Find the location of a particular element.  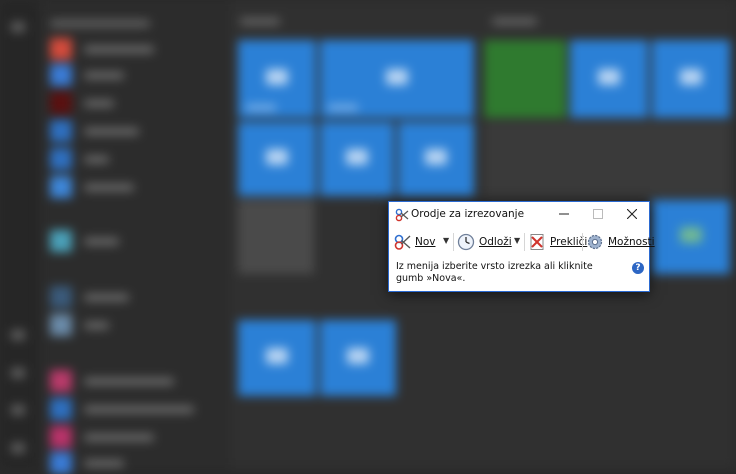

new-label: Nov is located at coordinates (425, 242).